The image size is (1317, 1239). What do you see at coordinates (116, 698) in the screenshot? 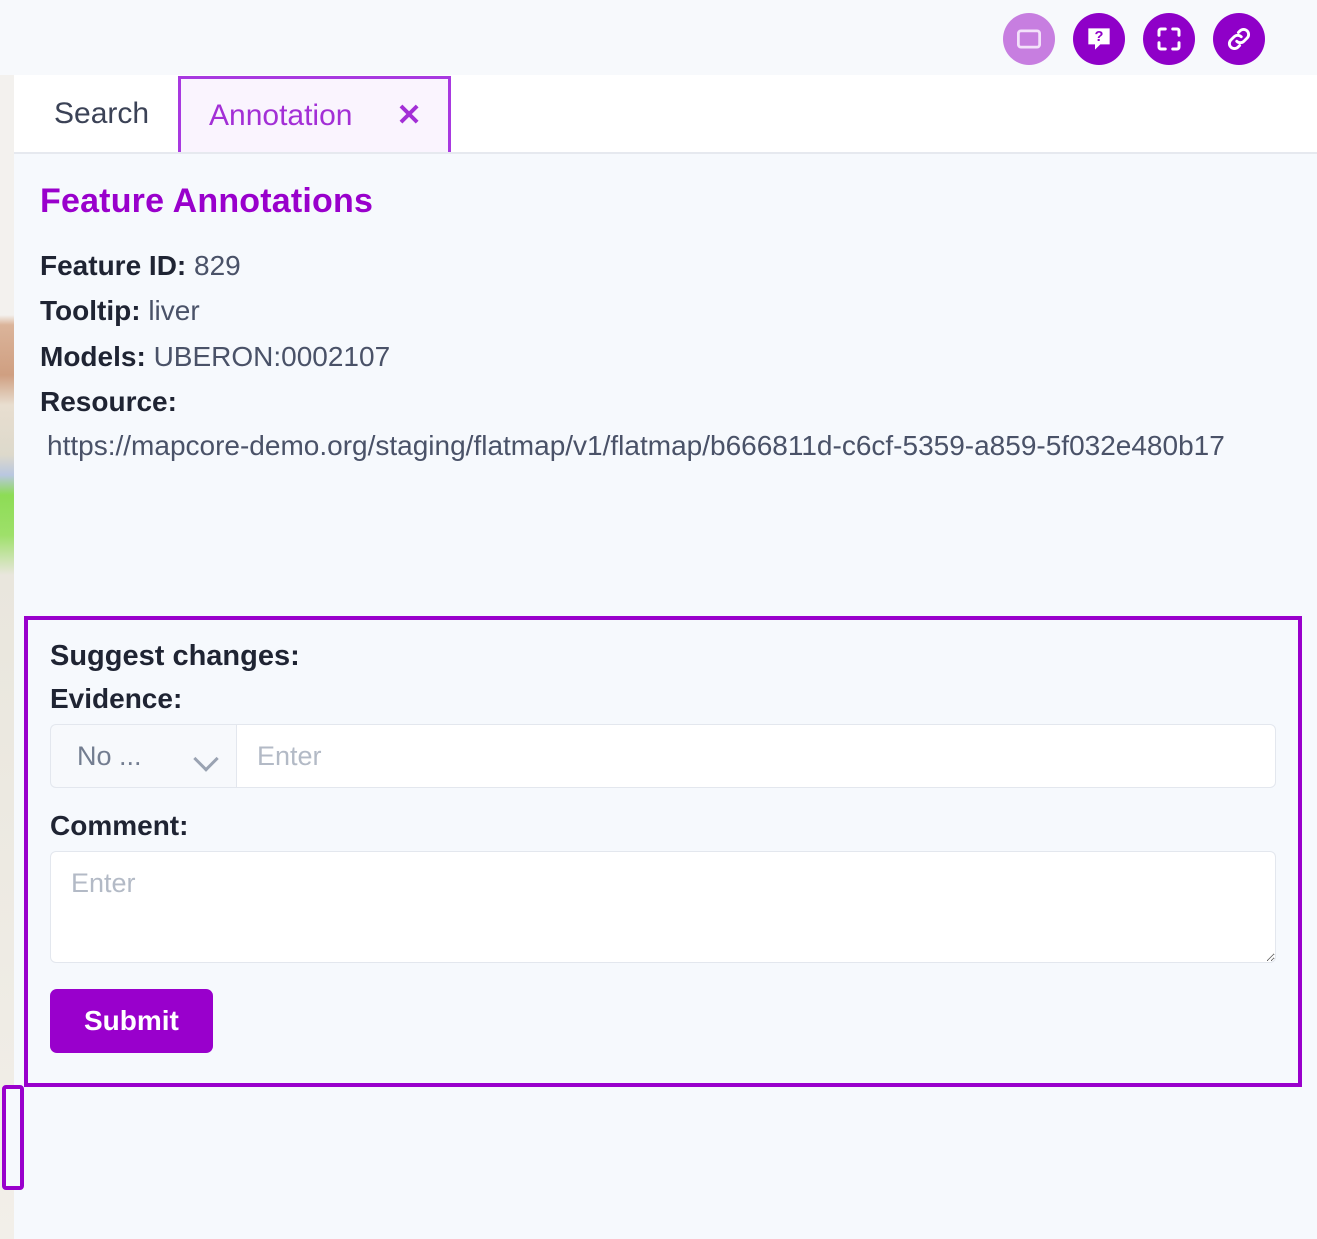
I see `evidence-label: Evidence:` at bounding box center [116, 698].